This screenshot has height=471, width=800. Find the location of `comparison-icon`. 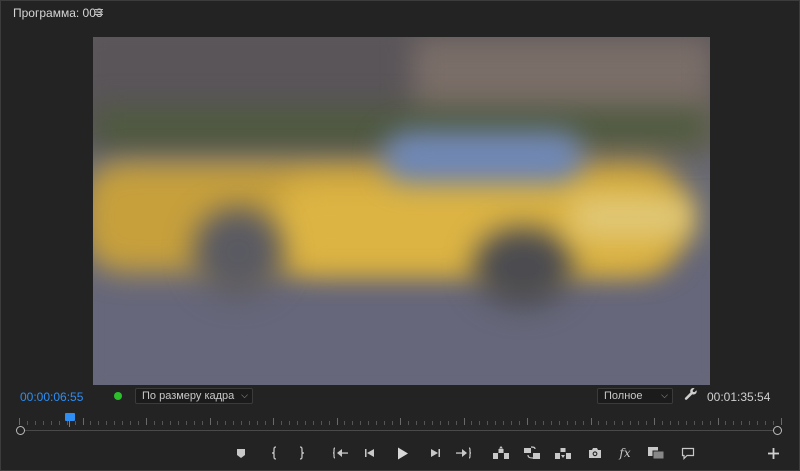

comparison-icon is located at coordinates (656, 453).